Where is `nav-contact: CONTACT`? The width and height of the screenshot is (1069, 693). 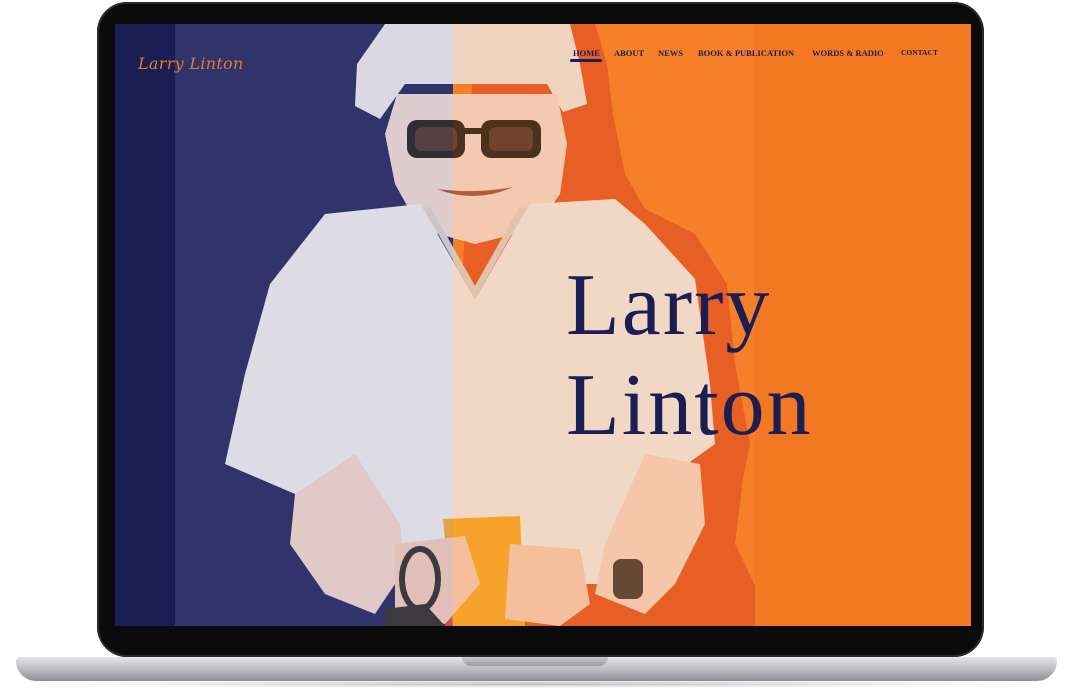 nav-contact: CONTACT is located at coordinates (919, 52).